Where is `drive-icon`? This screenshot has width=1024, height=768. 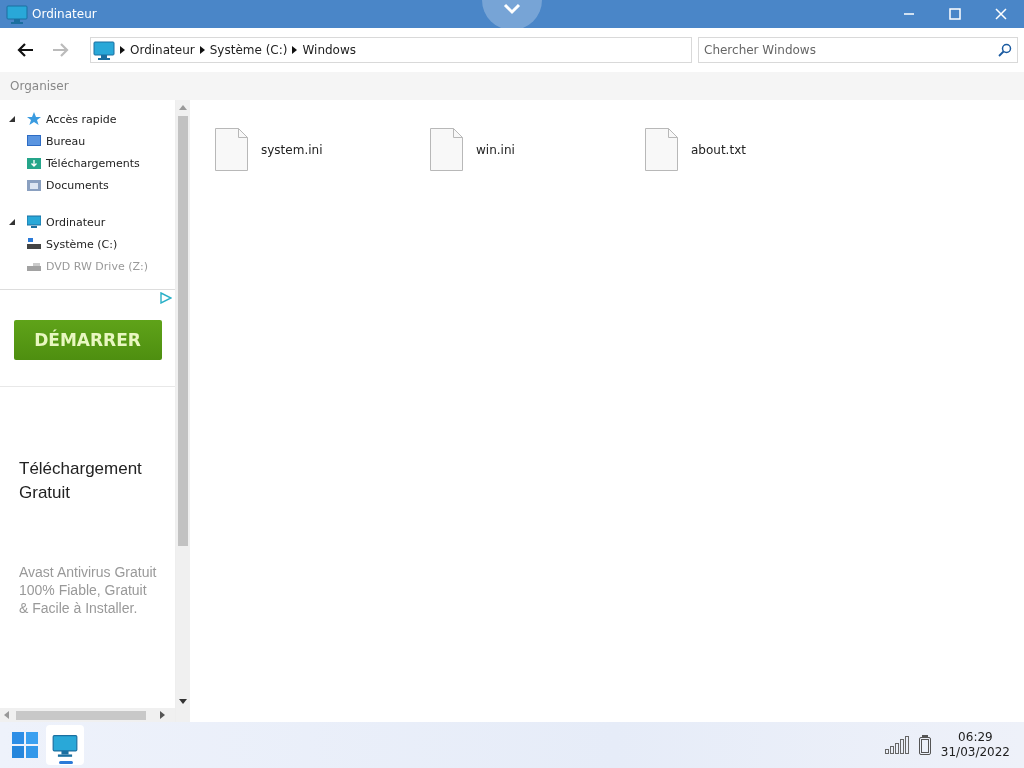
drive-icon is located at coordinates (34, 244).